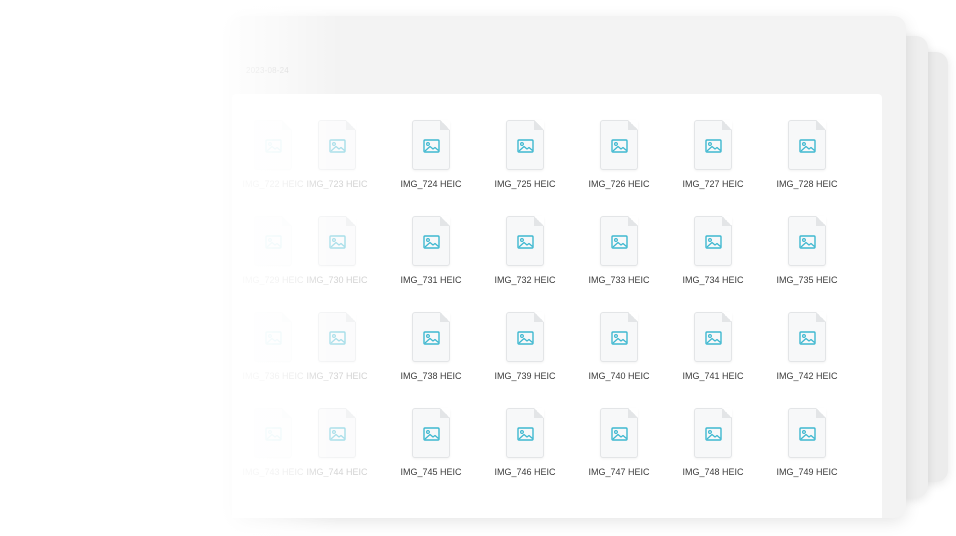  I want to click on file-item: IMG_745 HEIC, so click(431, 449).